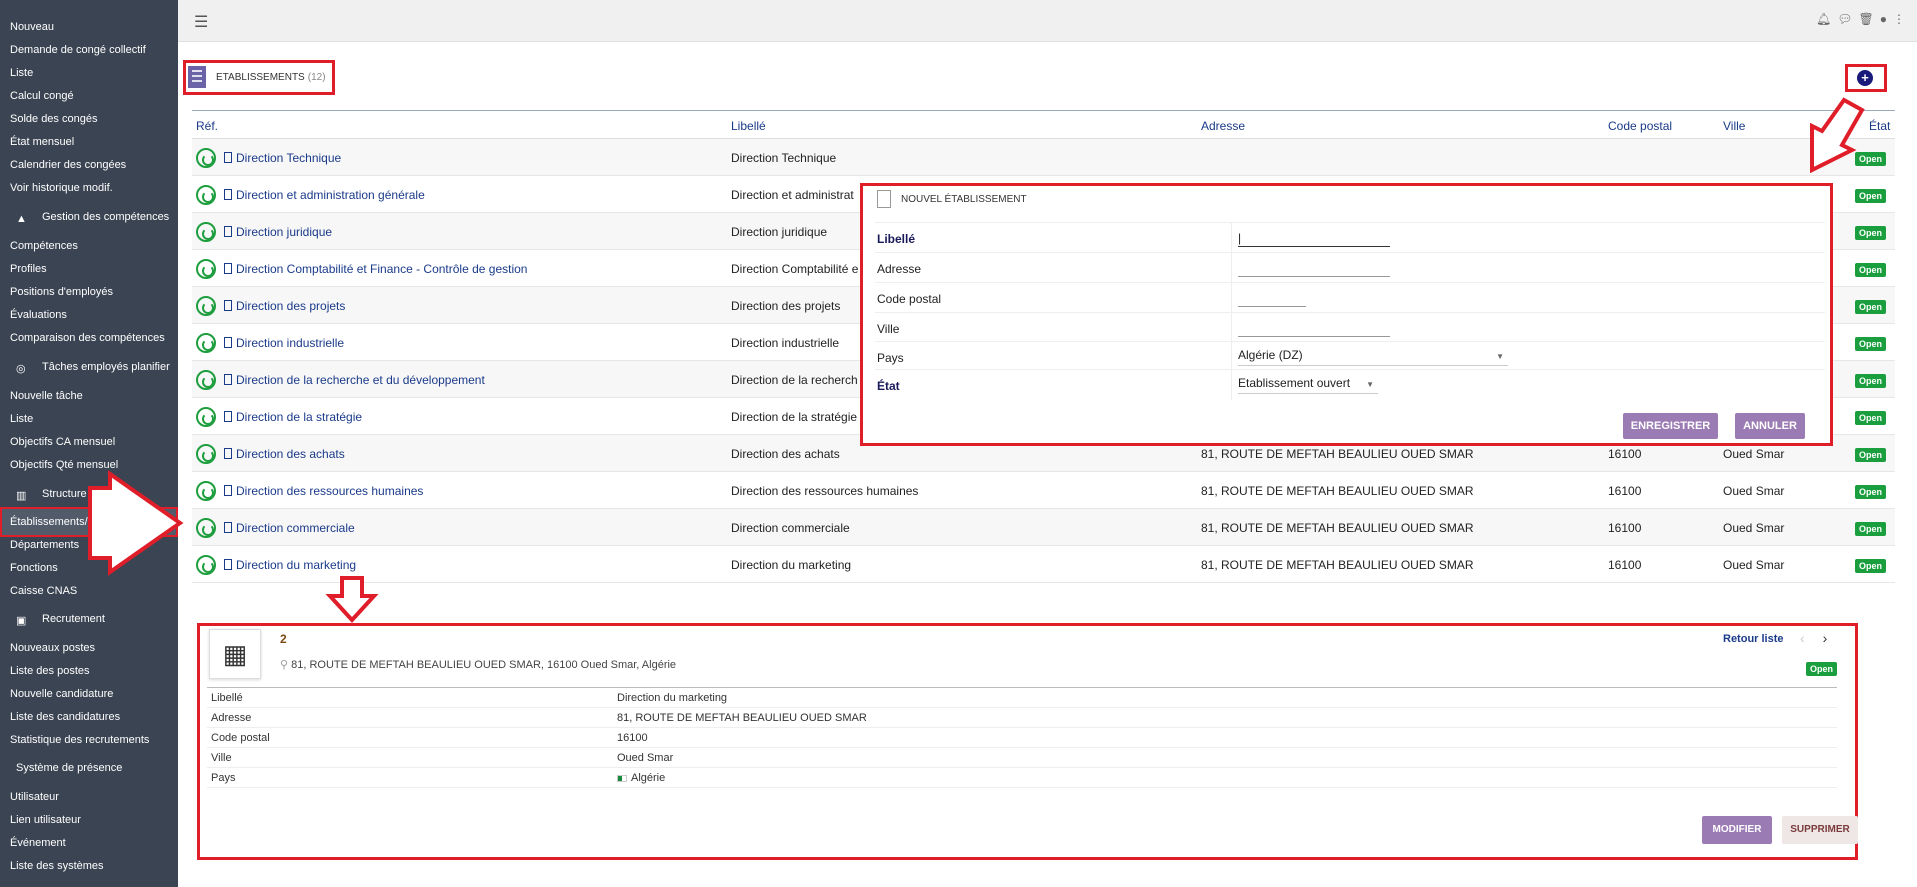 This screenshot has width=1917, height=887. Describe the element at coordinates (68, 165) in the screenshot. I see `sidebar-item-calendrier-des-congees: Calendrier des congées` at that location.